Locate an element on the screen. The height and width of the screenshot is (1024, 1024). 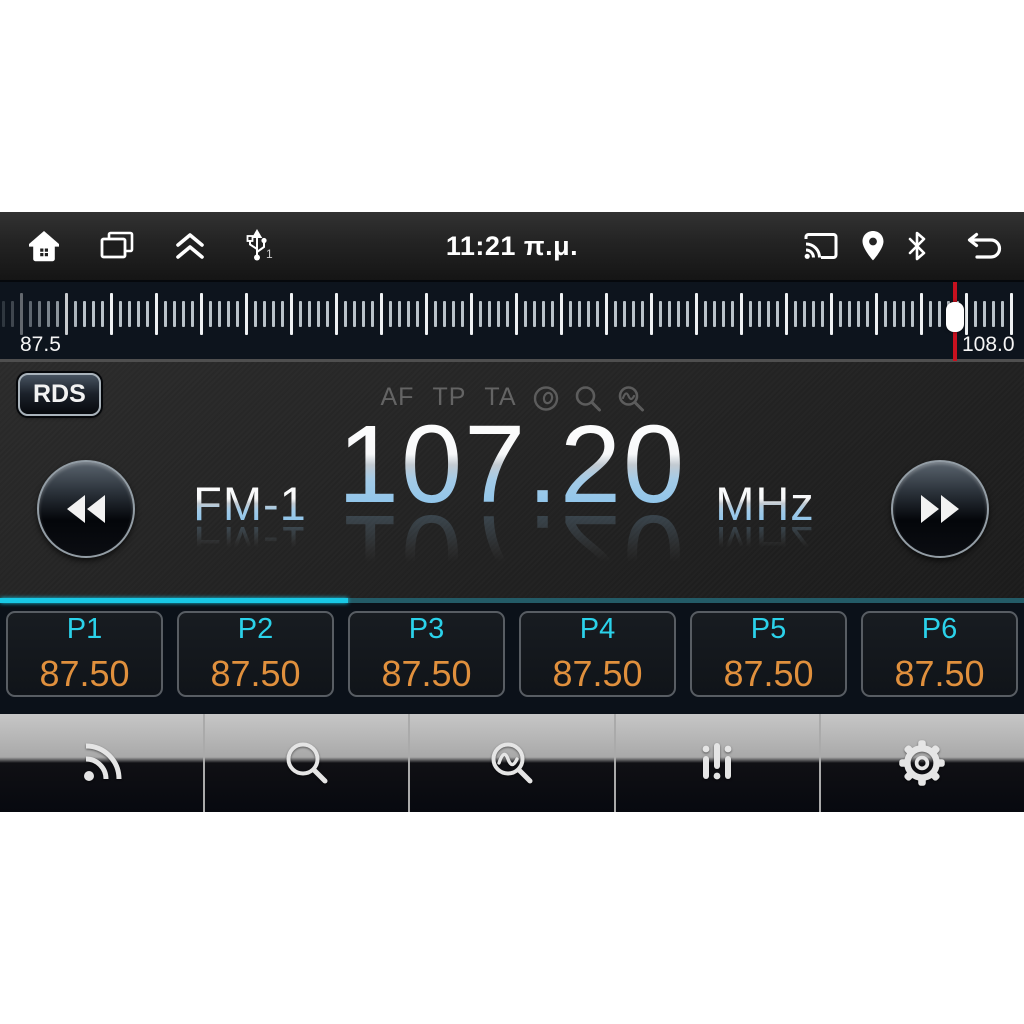
toolbar-broadcast-button is located at coordinates (102, 763).